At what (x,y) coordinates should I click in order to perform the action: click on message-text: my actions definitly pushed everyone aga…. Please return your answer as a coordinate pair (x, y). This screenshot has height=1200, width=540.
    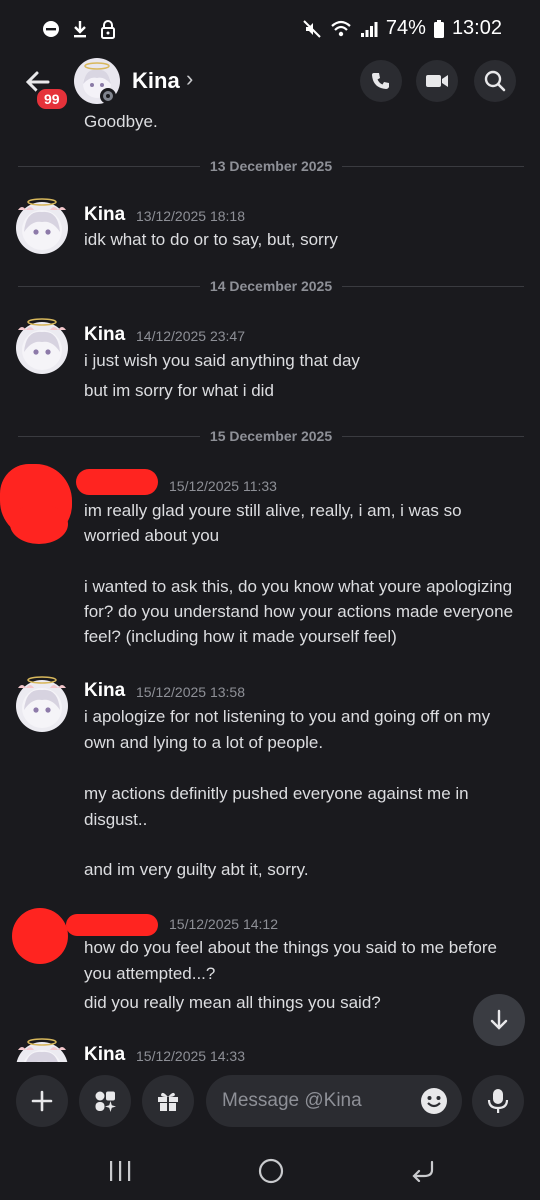
    Looking at the image, I should click on (276, 793).